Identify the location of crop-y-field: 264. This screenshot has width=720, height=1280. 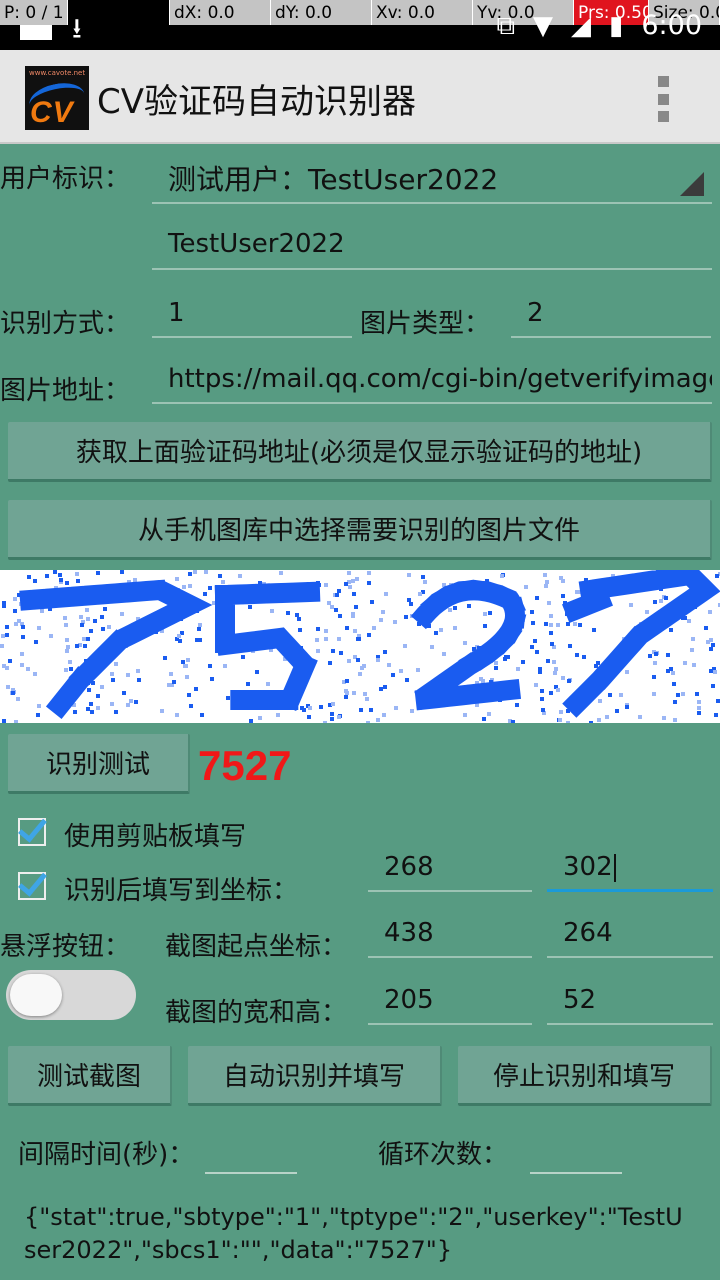
(630, 937).